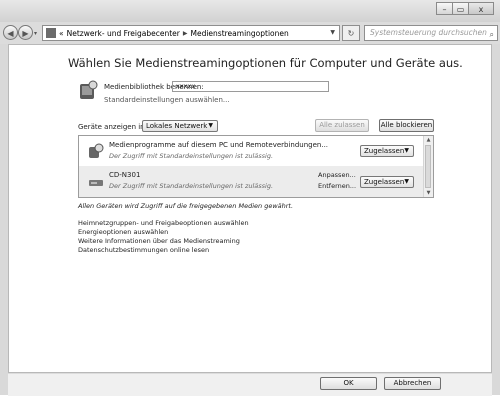  I want to click on window-controls: – ▭ x, so click(465, 8).